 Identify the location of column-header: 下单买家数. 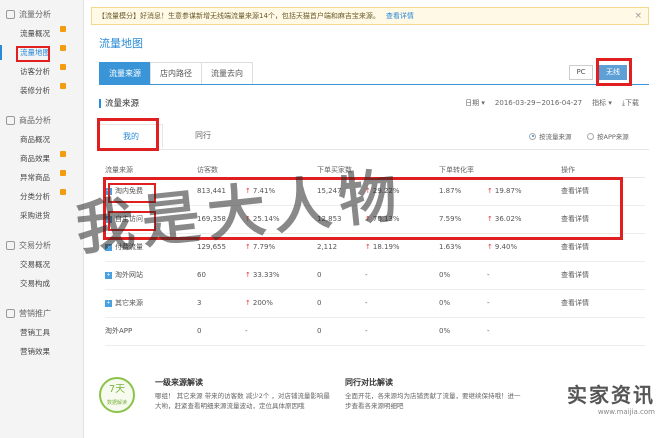
(341, 170).